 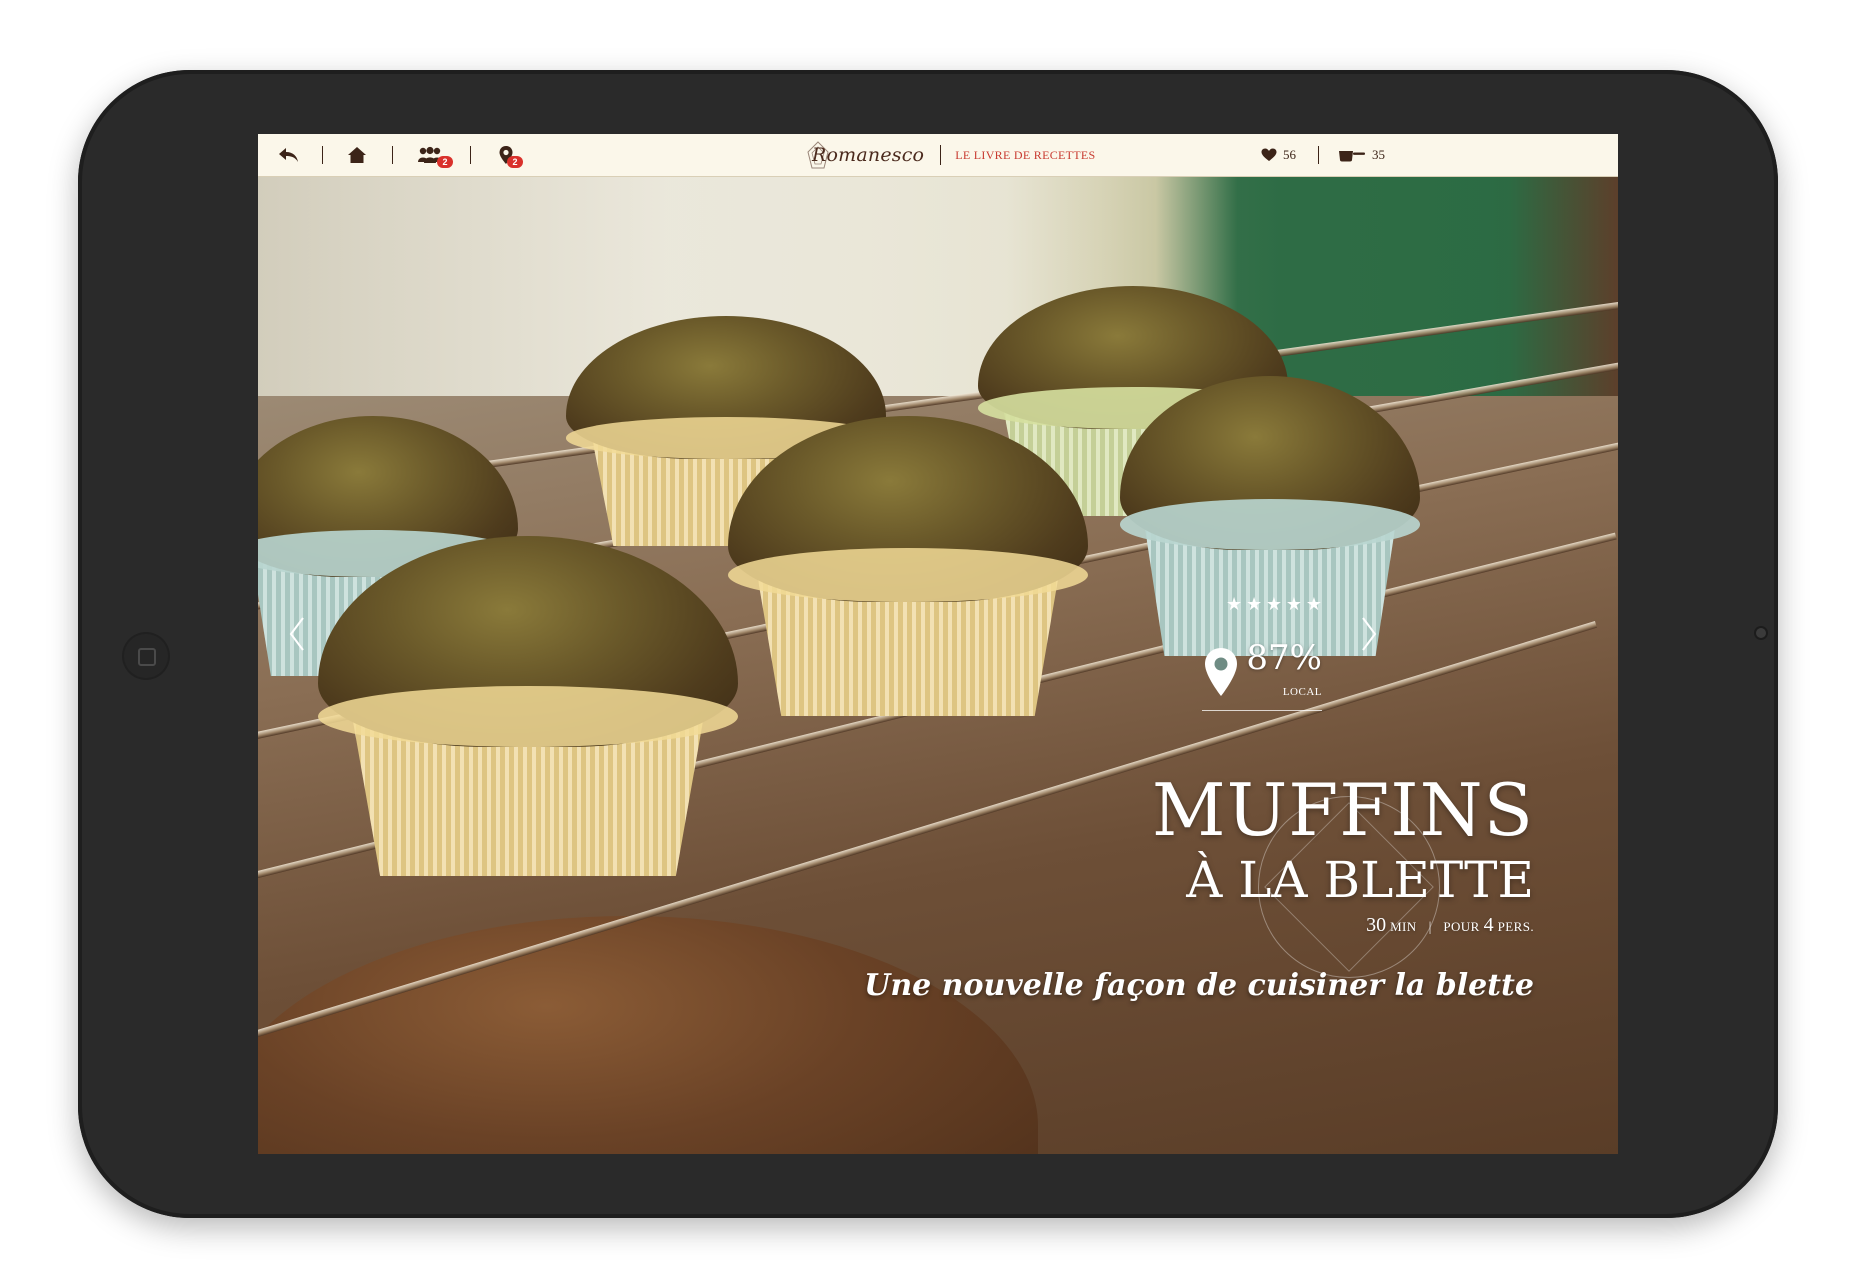 I want to click on device-home-button, so click(x=146, y=656).